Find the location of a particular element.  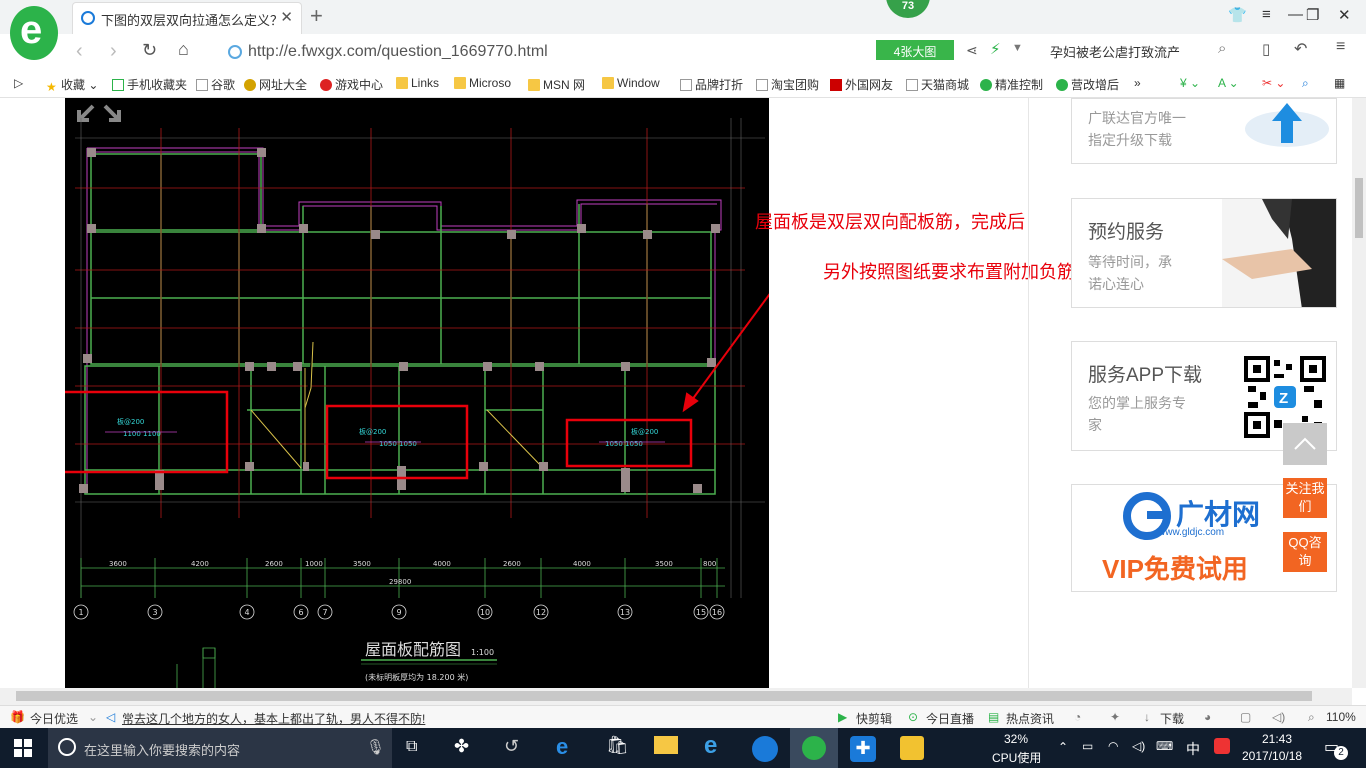

url-field: http://e.fwxgx.com/question_1669770.html is located at coordinates (548, 52).